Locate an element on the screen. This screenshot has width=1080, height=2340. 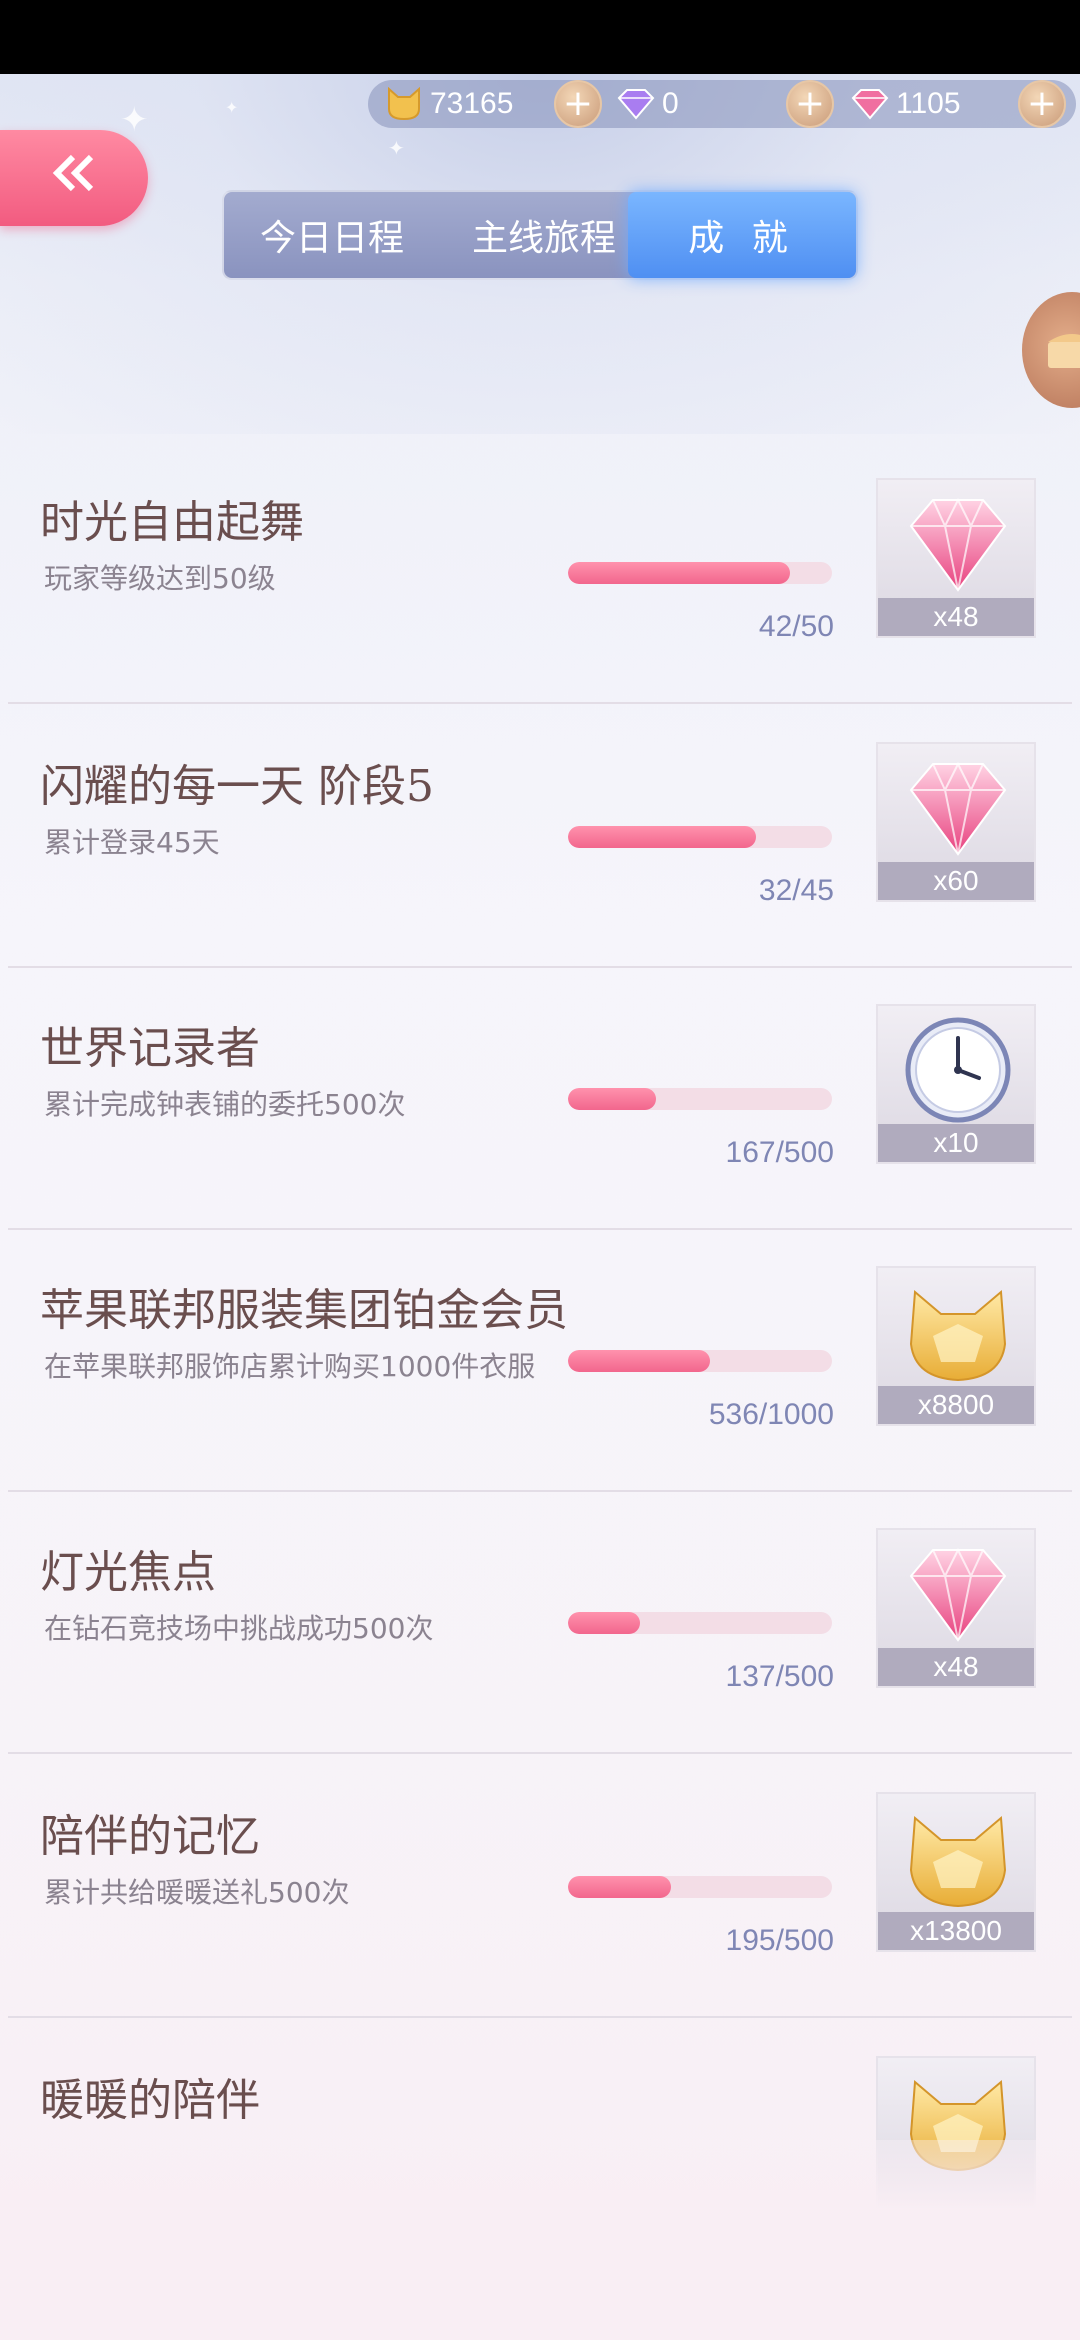
achievement-description: 在苹果联邦服饰店累计购买1000件衣服 is located at coordinates (290, 1366).